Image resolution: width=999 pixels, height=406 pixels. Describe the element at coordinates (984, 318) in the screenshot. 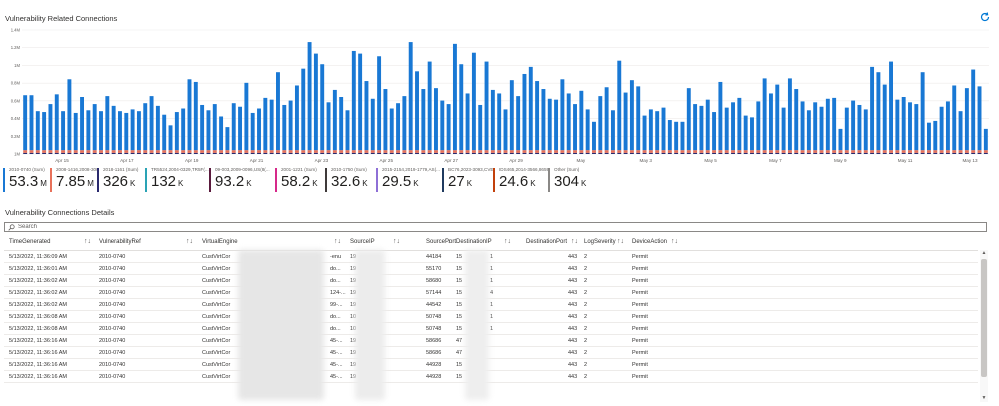

I see `scroll-thumb` at that location.